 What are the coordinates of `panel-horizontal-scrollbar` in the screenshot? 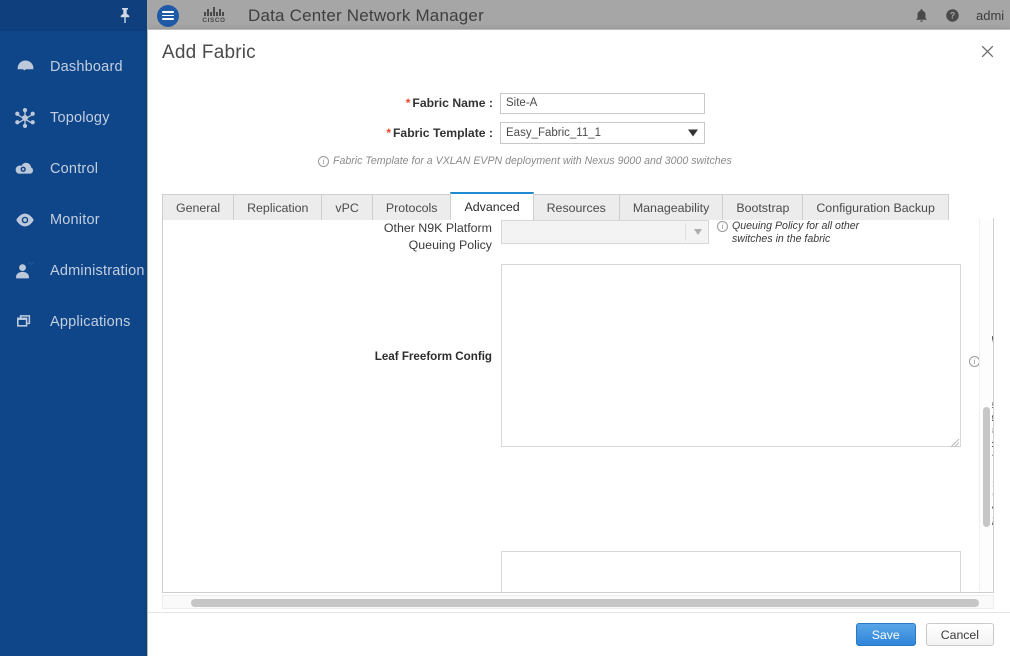 It's located at (578, 602).